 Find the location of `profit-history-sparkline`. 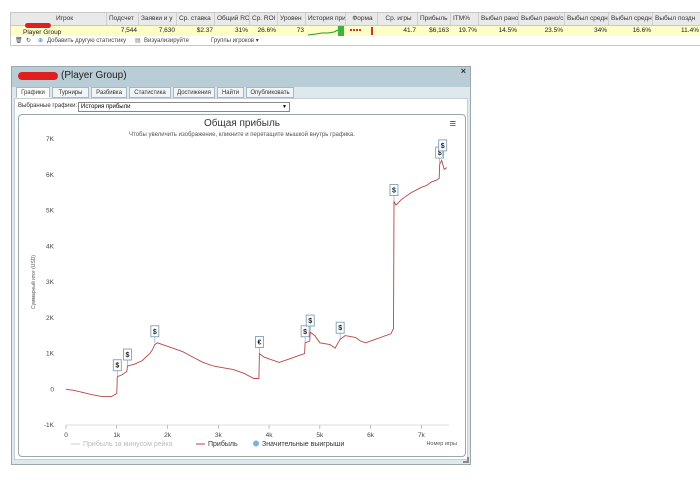

profit-history-sparkline is located at coordinates (326, 31).